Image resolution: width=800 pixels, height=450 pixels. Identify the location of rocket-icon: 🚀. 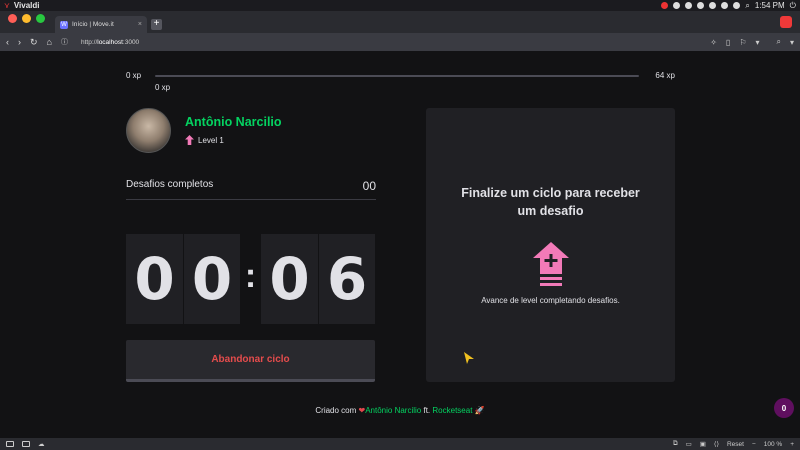
(479, 410).